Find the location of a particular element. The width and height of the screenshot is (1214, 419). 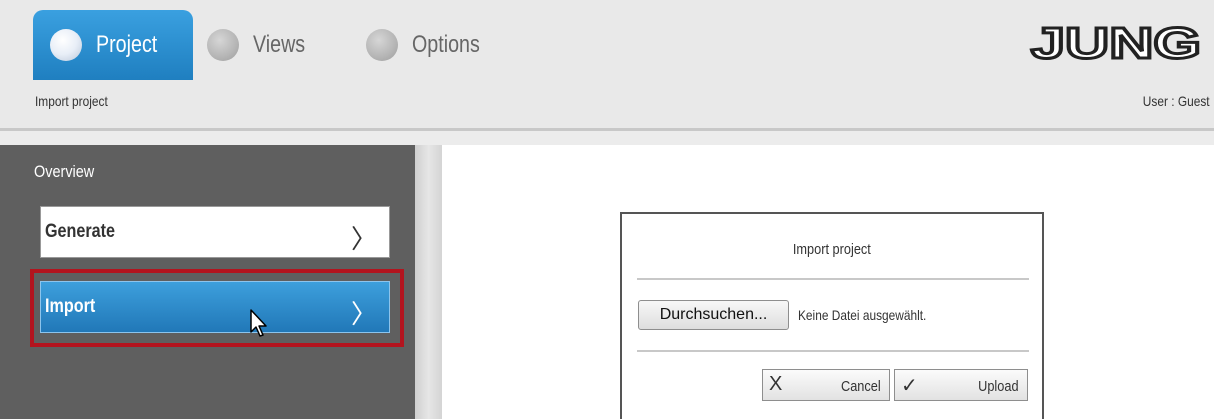

tab-project-circle-icon is located at coordinates (66, 45).